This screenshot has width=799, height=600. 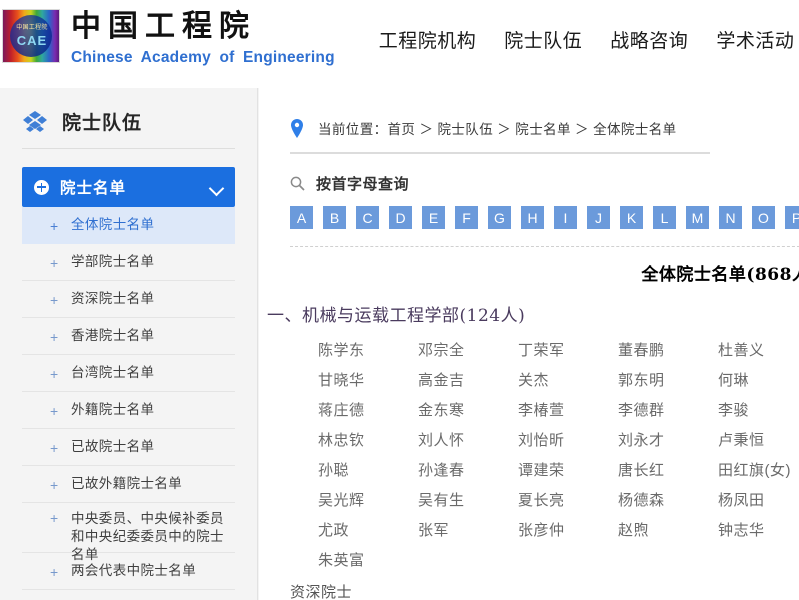 What do you see at coordinates (631, 217) in the screenshot?
I see `letter-button-k: K` at bounding box center [631, 217].